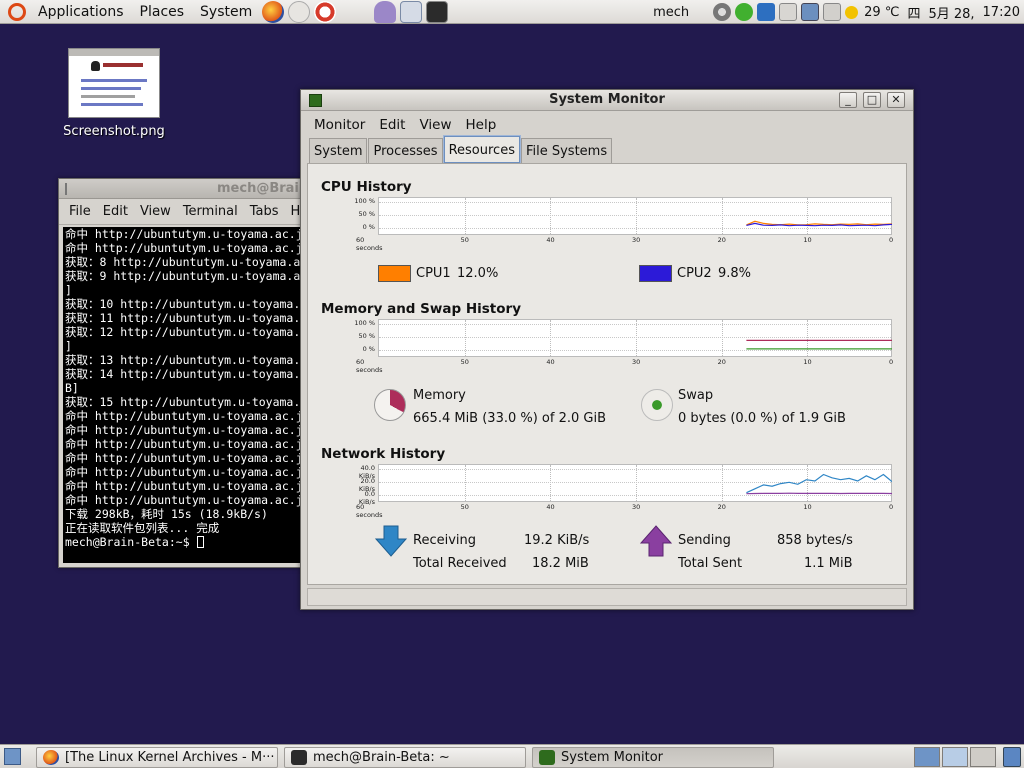 The width and height of the screenshot is (1024, 768). What do you see at coordinates (51, 757) in the screenshot?
I see `firefox-icon` at bounding box center [51, 757].